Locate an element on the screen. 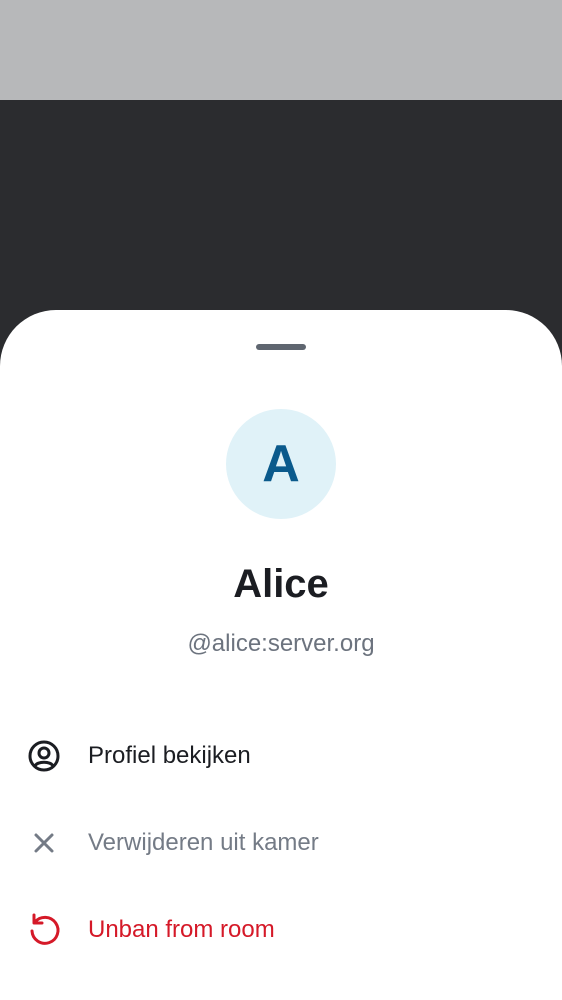 This screenshot has width=562, height=1000. user-display-name: Alice is located at coordinates (281, 584).